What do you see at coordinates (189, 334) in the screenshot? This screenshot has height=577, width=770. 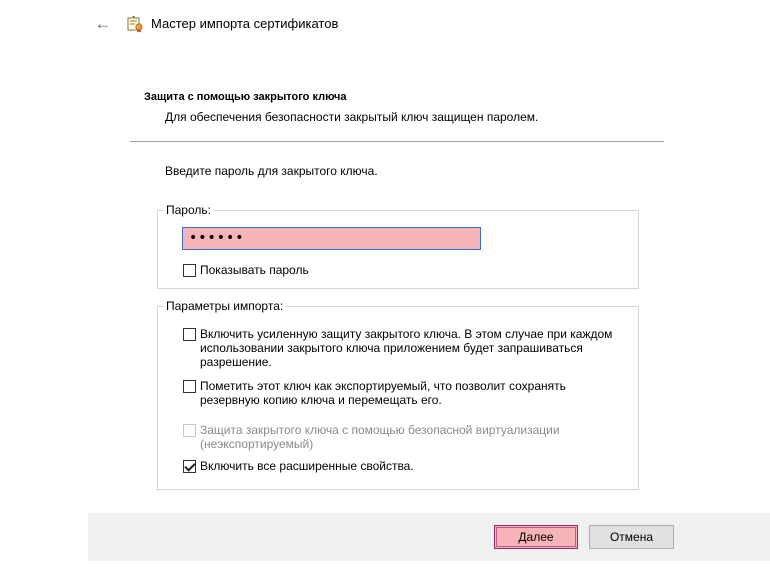 I see `strong-protection-checkbox` at bounding box center [189, 334].